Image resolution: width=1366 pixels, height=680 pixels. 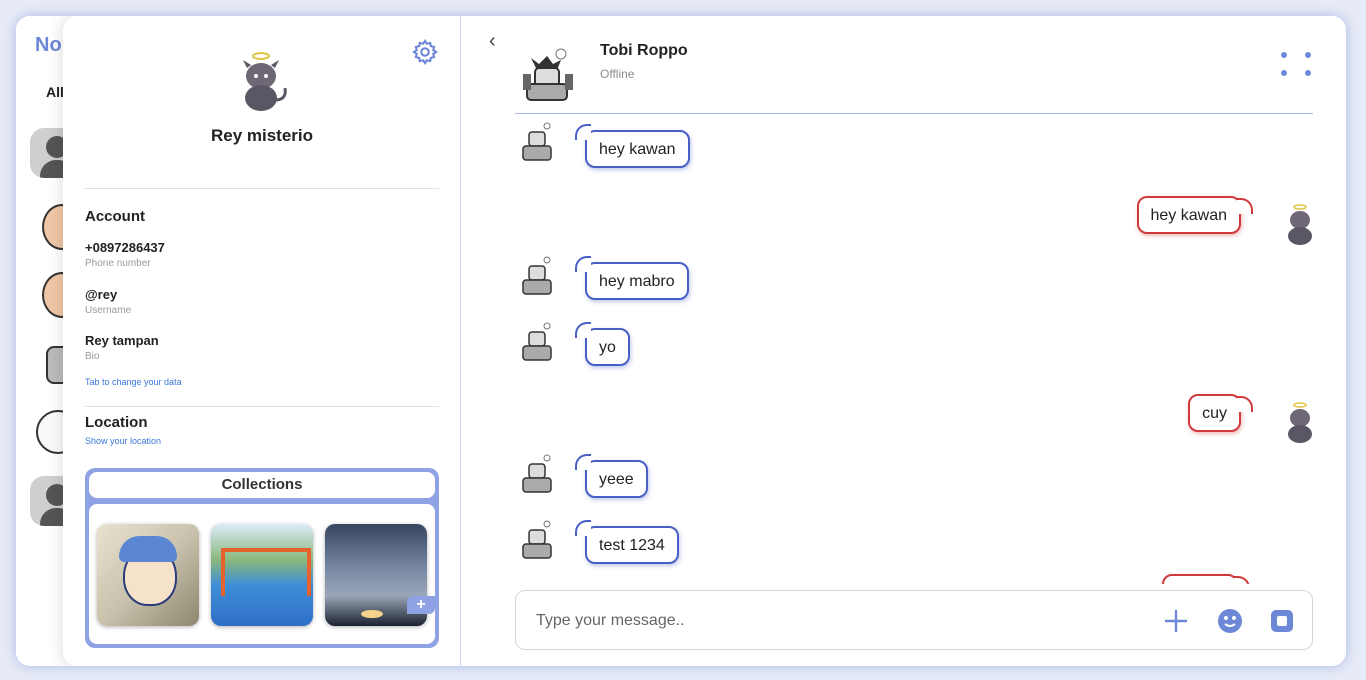 I want to click on collections-panel: Collections +, so click(x=262, y=558).